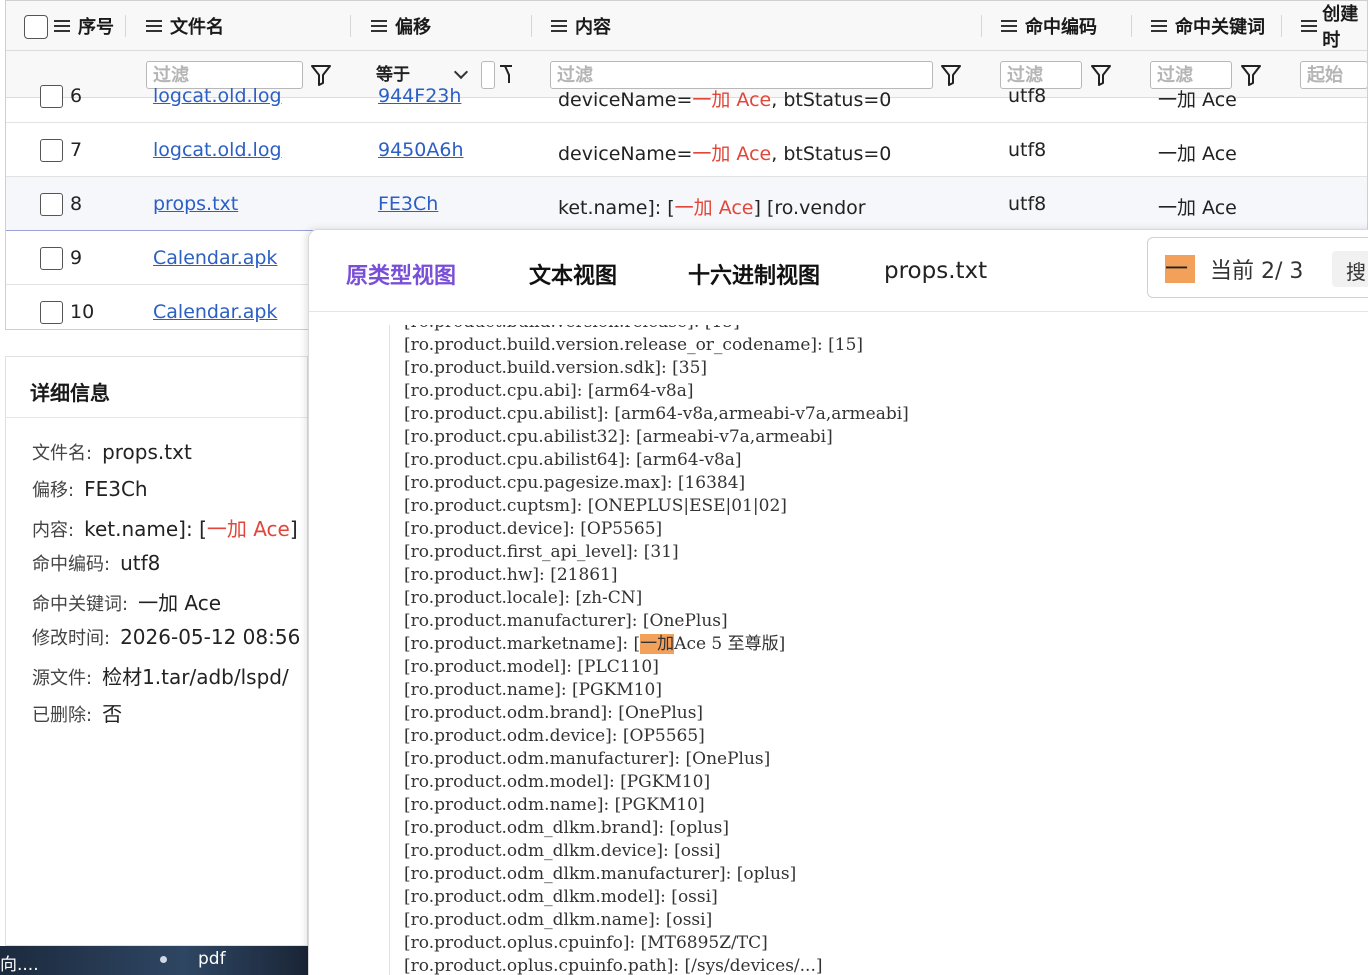 The height and width of the screenshot is (975, 1368). What do you see at coordinates (408, 204) in the screenshot?
I see `row-offset-link: FE3Ch` at bounding box center [408, 204].